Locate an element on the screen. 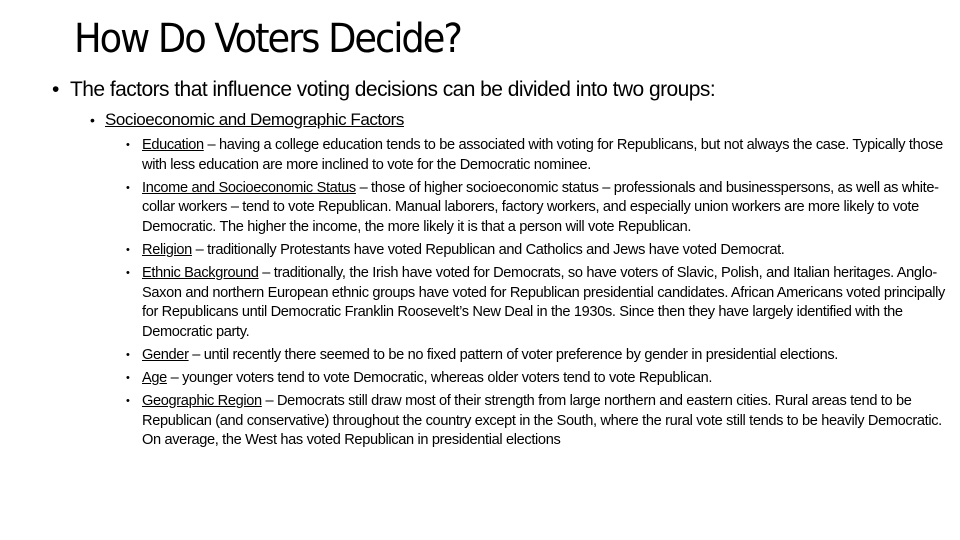  factor-term: Gender is located at coordinates (165, 354).